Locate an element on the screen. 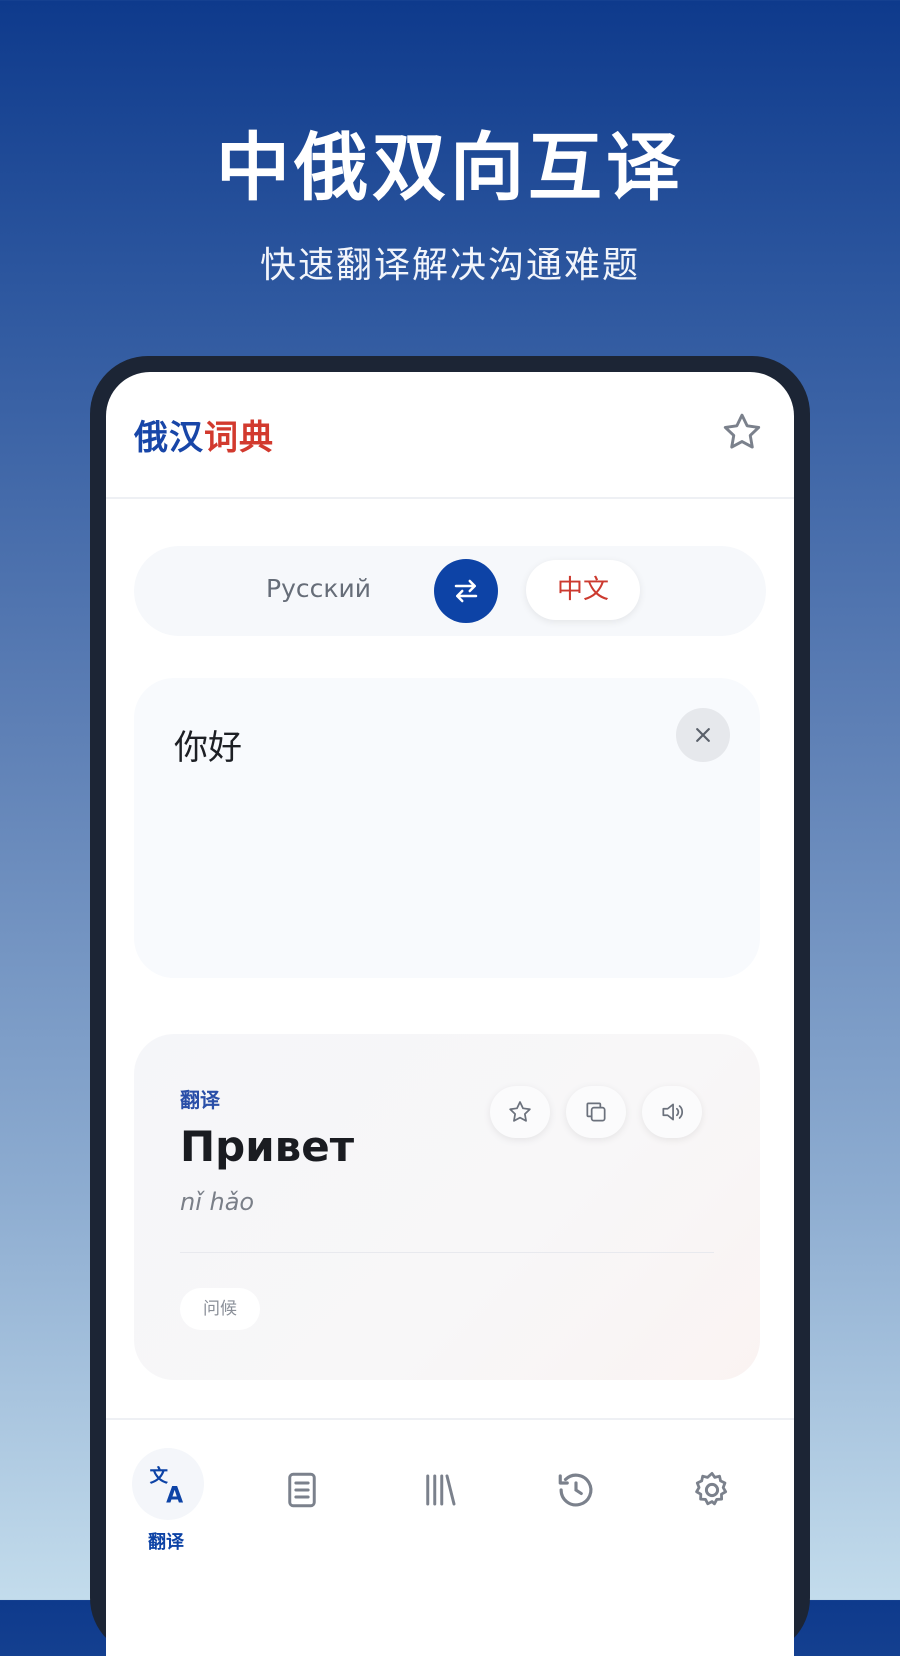 The width and height of the screenshot is (900, 1656). translate-icon: 文 A is located at coordinates (167, 1485).